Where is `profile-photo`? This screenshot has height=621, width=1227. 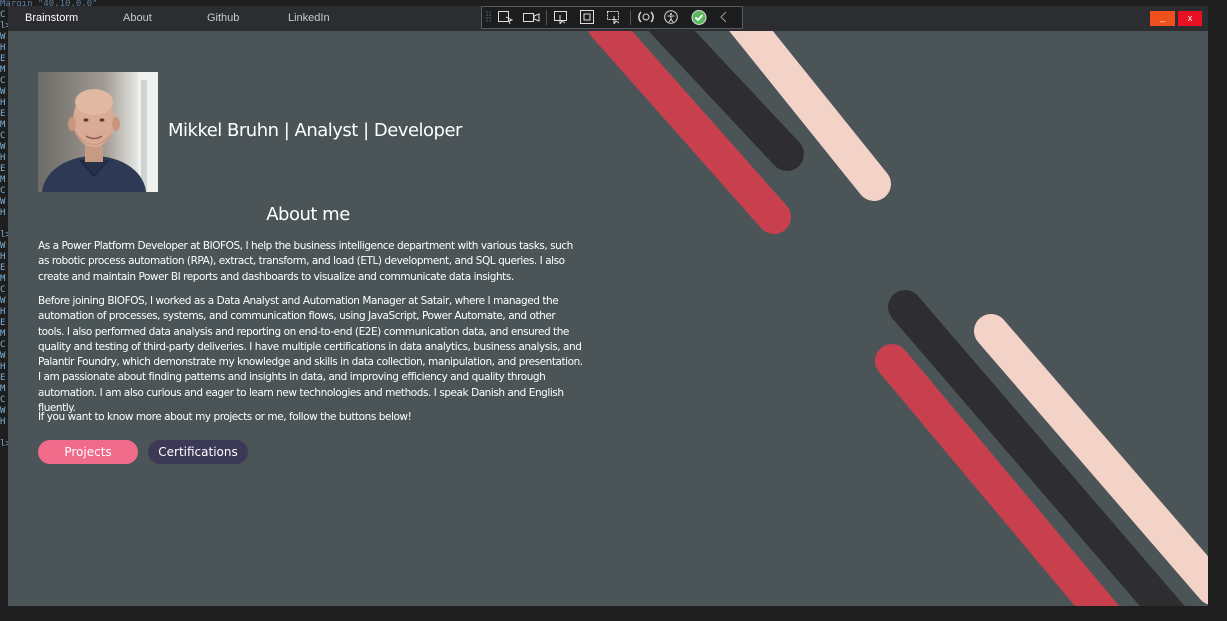
profile-photo is located at coordinates (98, 132).